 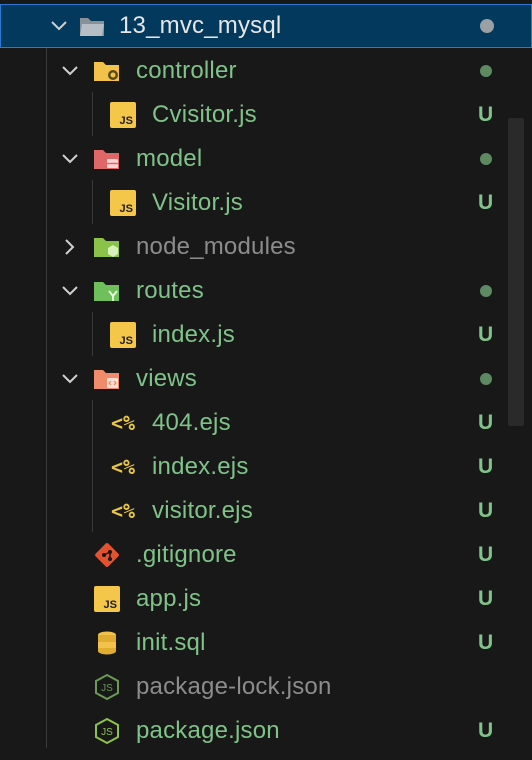 I want to click on file-label: app.js, so click(x=169, y=598).